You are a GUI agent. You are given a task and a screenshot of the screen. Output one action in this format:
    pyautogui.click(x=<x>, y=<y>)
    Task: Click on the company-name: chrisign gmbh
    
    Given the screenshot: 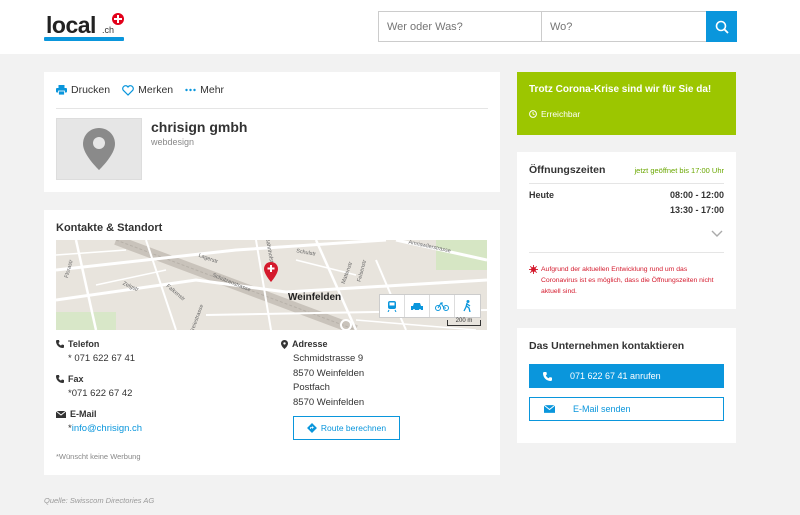 What is the action you would take?
    pyautogui.click(x=199, y=127)
    